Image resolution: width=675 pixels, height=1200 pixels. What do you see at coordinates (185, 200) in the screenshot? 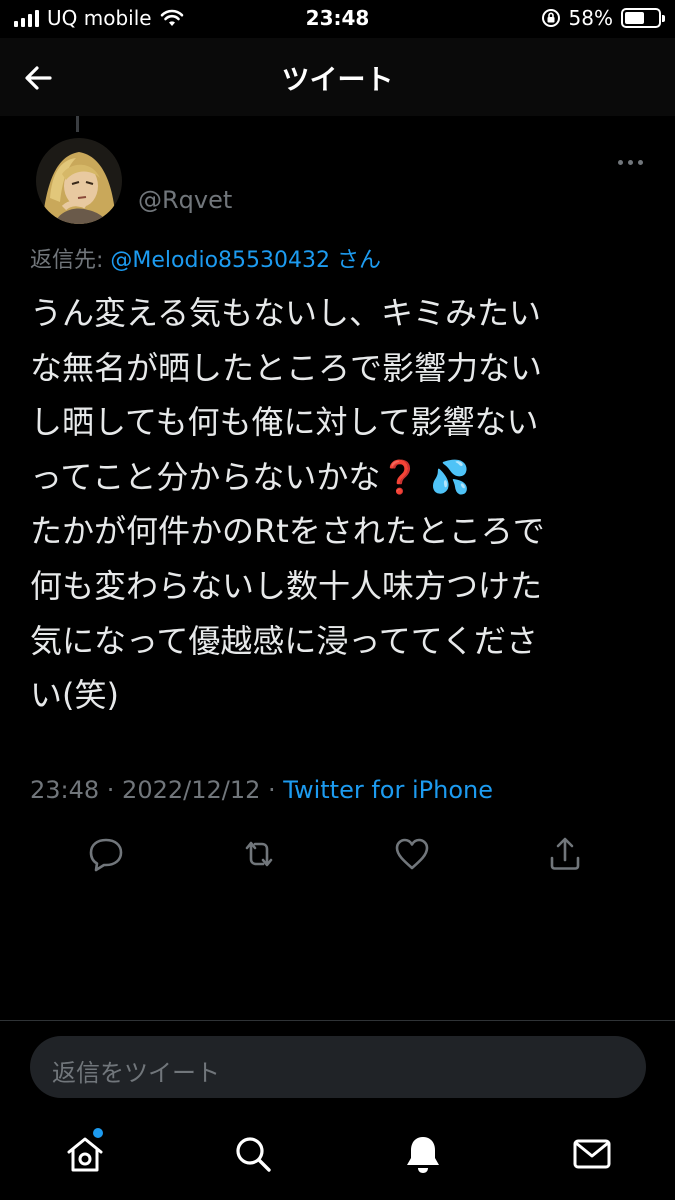
I see `author-handle: @Rqvet` at bounding box center [185, 200].